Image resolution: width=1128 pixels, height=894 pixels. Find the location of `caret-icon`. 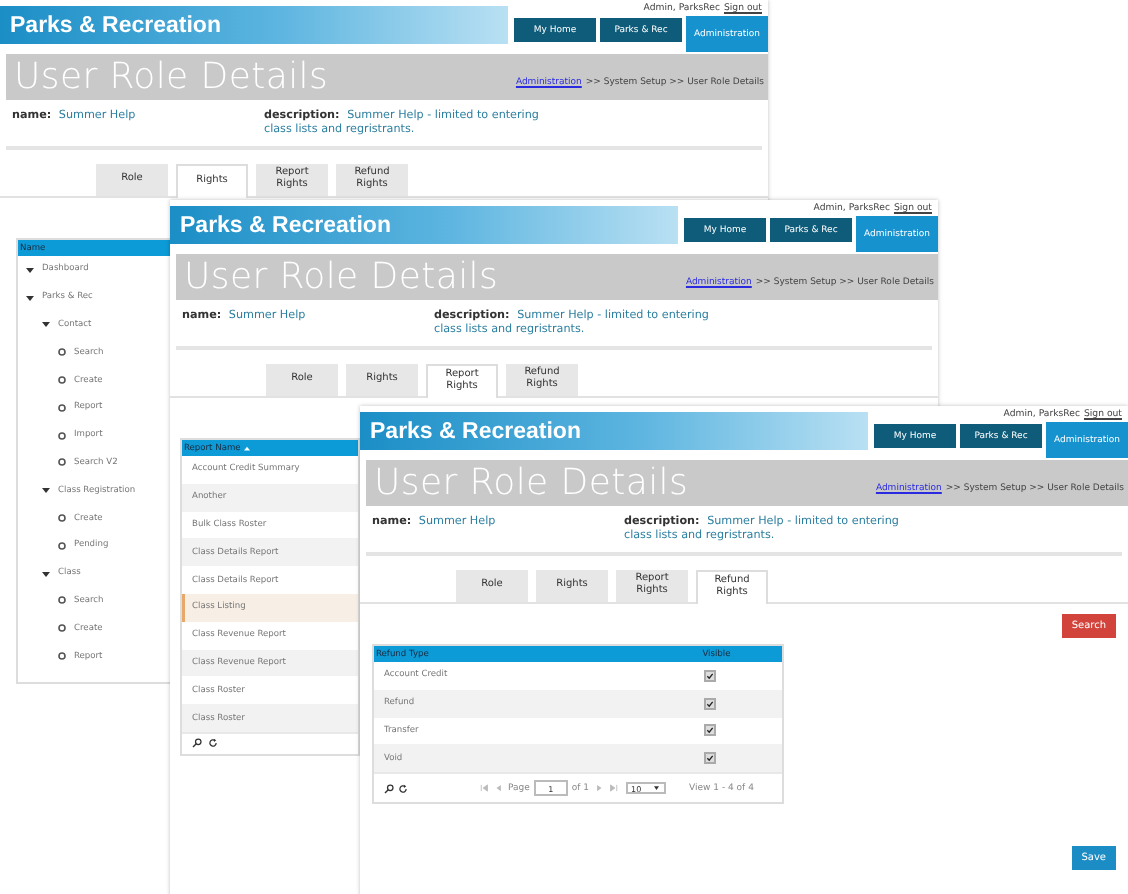

caret-icon is located at coordinates (657, 788).